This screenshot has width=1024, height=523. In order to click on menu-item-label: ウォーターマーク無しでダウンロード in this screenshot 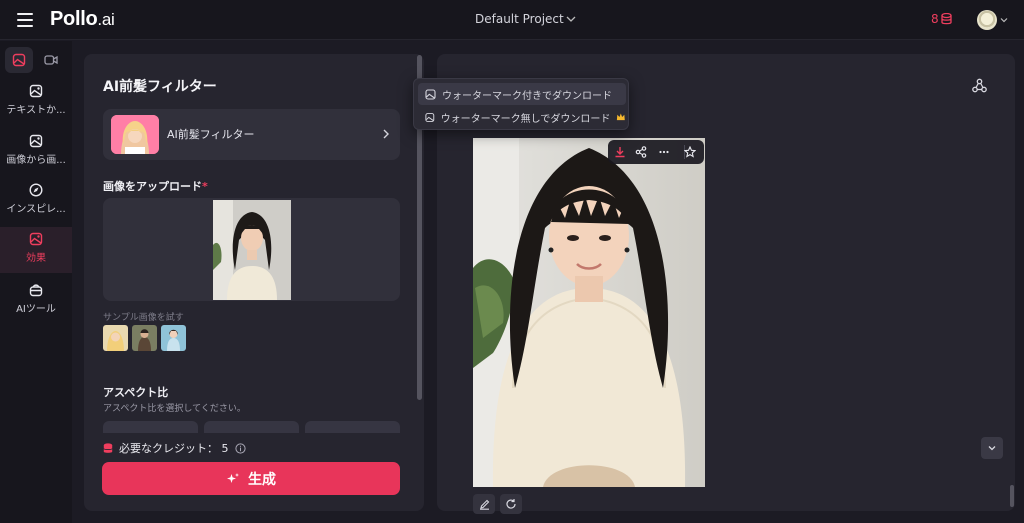, I will do `click(525, 119)`.